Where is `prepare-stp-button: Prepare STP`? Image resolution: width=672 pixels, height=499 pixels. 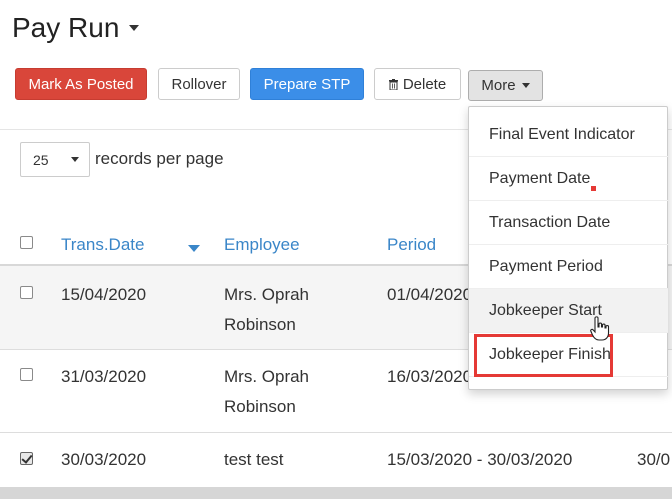 prepare-stp-button: Prepare STP is located at coordinates (307, 84).